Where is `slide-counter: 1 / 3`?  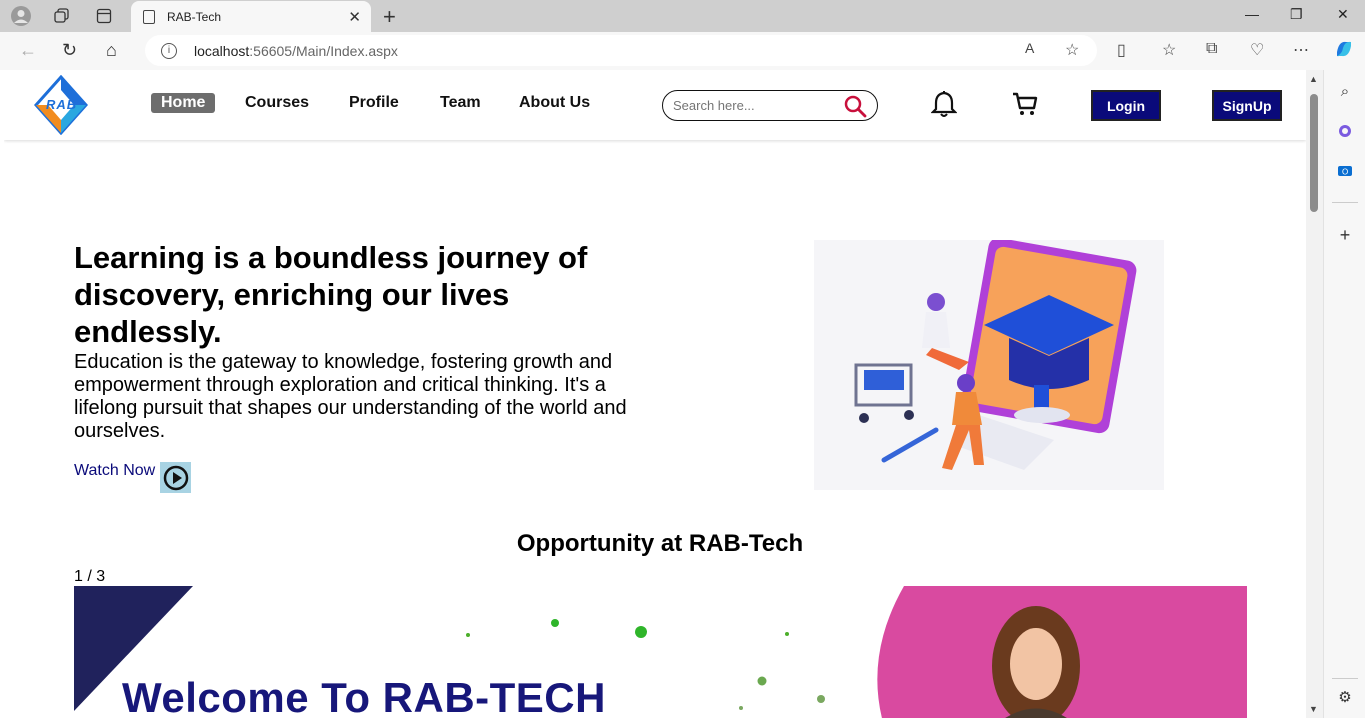
slide-counter: 1 / 3 is located at coordinates (90, 576).